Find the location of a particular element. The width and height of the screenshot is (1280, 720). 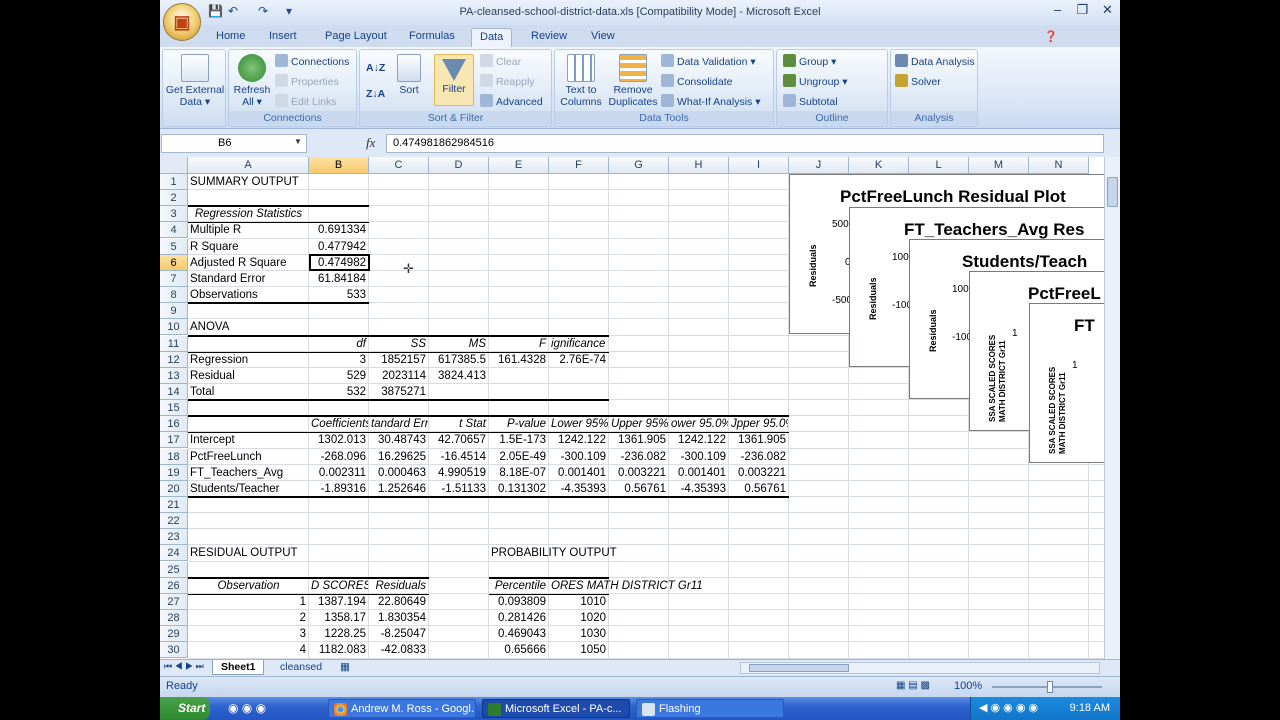

cell-b7: 61.84184 is located at coordinates (339, 279).